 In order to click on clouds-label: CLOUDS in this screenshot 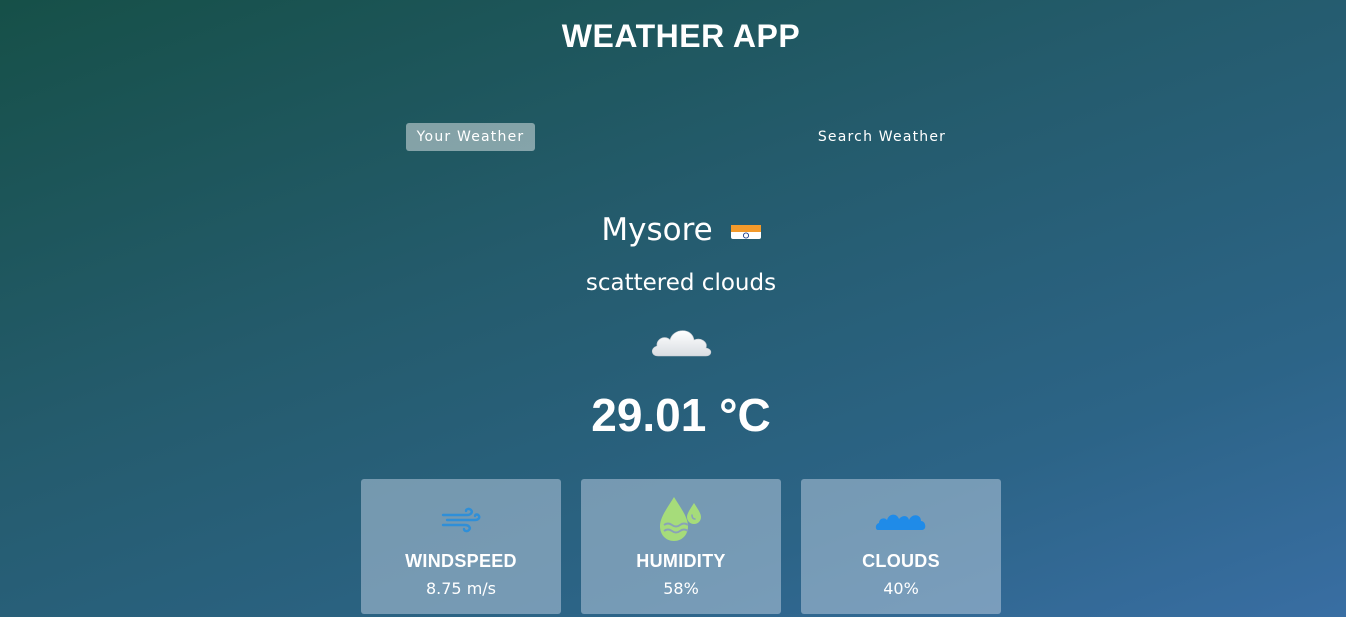, I will do `click(901, 561)`.